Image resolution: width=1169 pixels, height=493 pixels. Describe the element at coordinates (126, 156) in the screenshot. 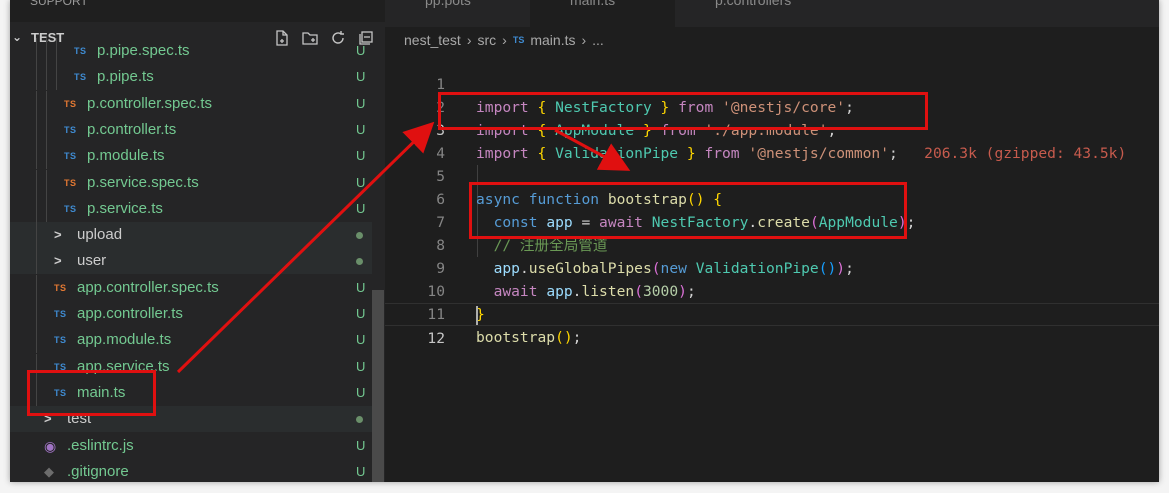

I see `tree-item-label: p.module.ts` at that location.